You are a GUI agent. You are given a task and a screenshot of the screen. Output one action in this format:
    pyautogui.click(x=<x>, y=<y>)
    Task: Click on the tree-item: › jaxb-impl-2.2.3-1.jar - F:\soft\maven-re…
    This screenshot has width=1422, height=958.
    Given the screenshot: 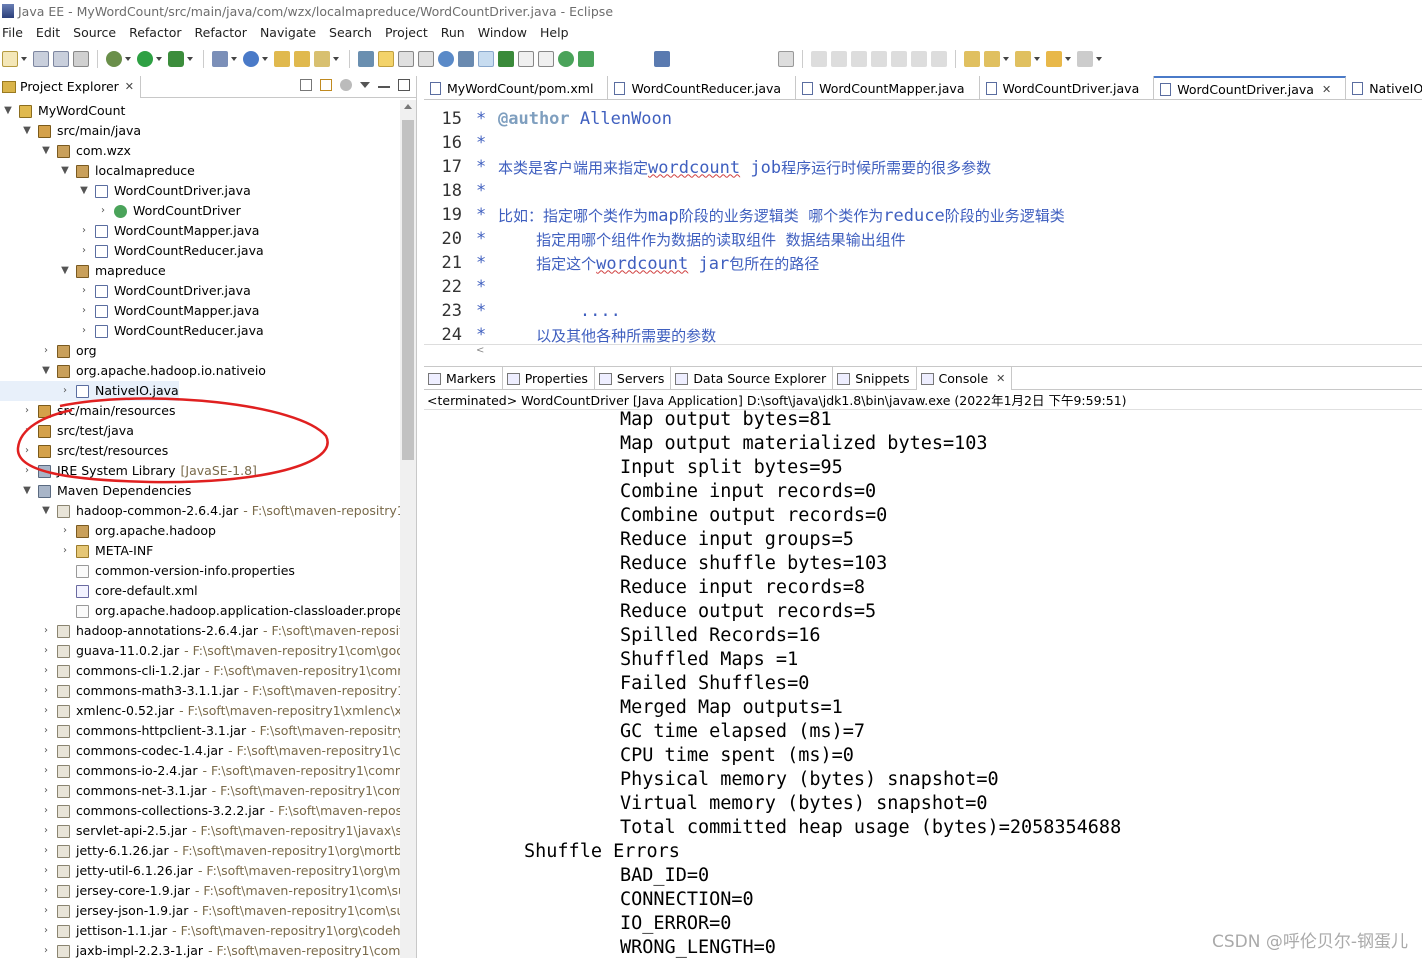 What is the action you would take?
    pyautogui.click(x=200, y=949)
    